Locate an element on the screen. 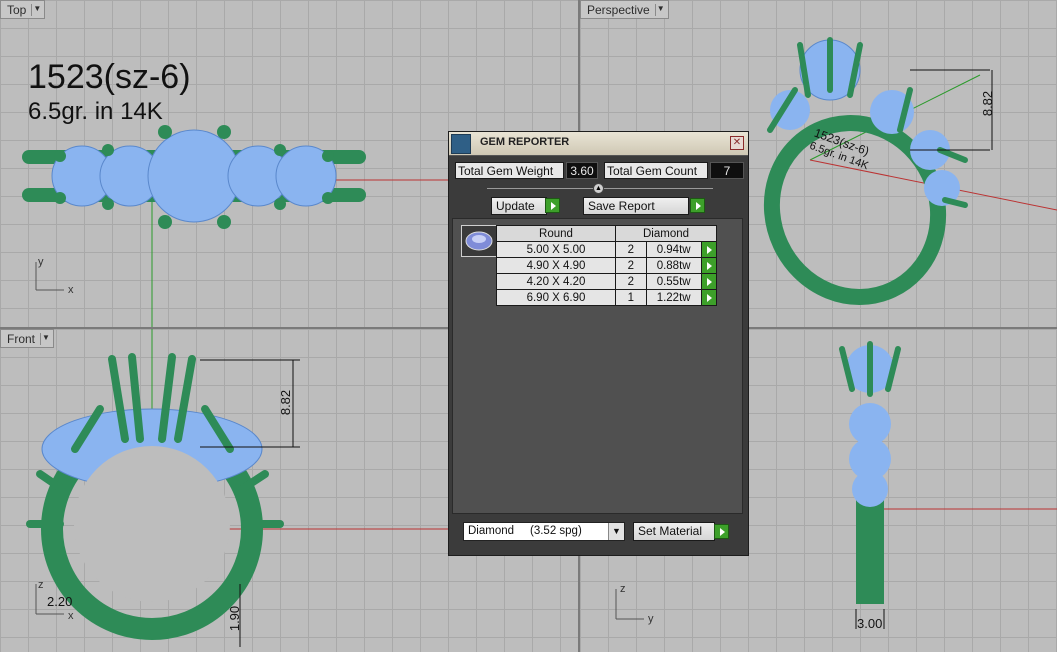 Image resolution: width=1057 pixels, height=652 pixels. gem-size-cell: 4.20 X 4.20 is located at coordinates (556, 281).